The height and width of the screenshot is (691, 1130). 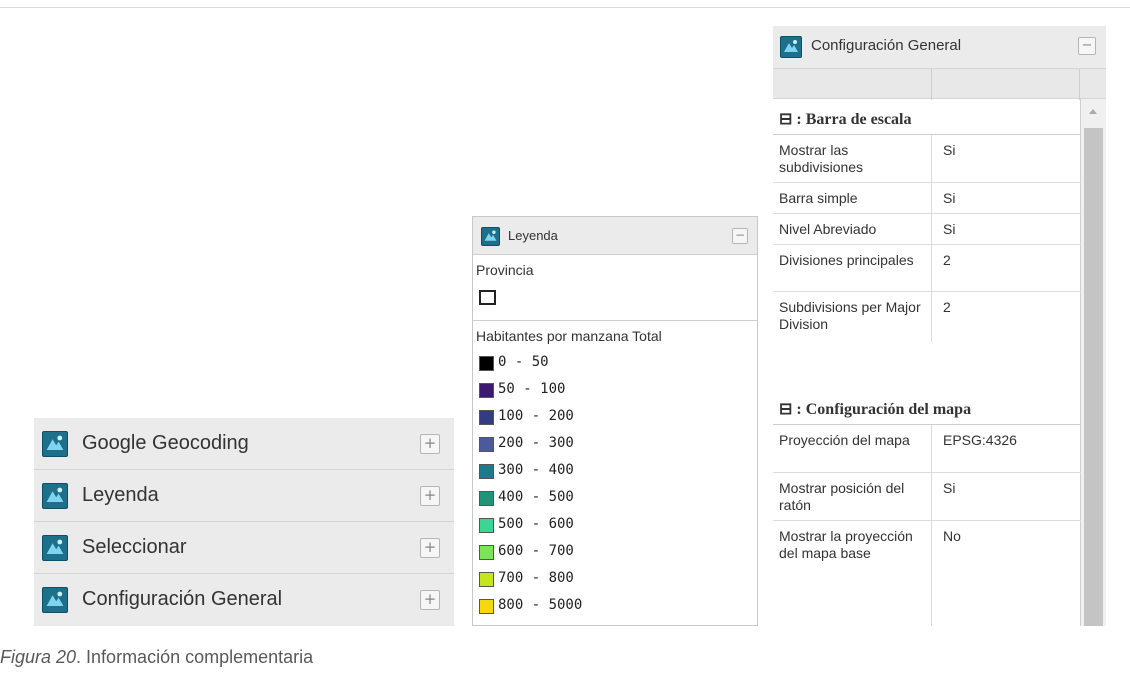 I want to click on section-barra-de-escala: ⊟ : Barra de escala, so click(x=927, y=117).